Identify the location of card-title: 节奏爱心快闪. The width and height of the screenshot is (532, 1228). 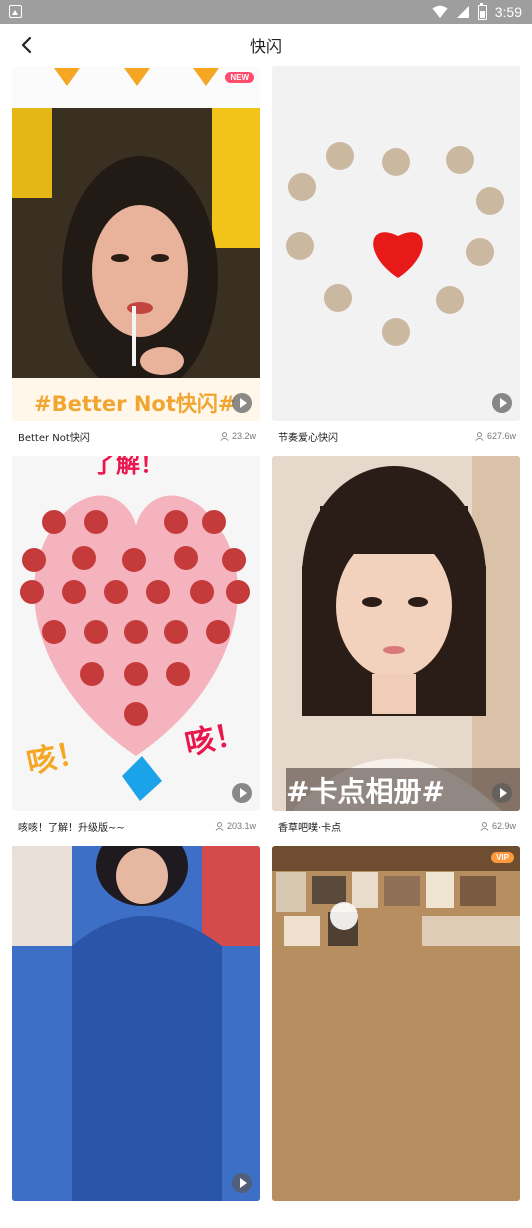
(308, 438).